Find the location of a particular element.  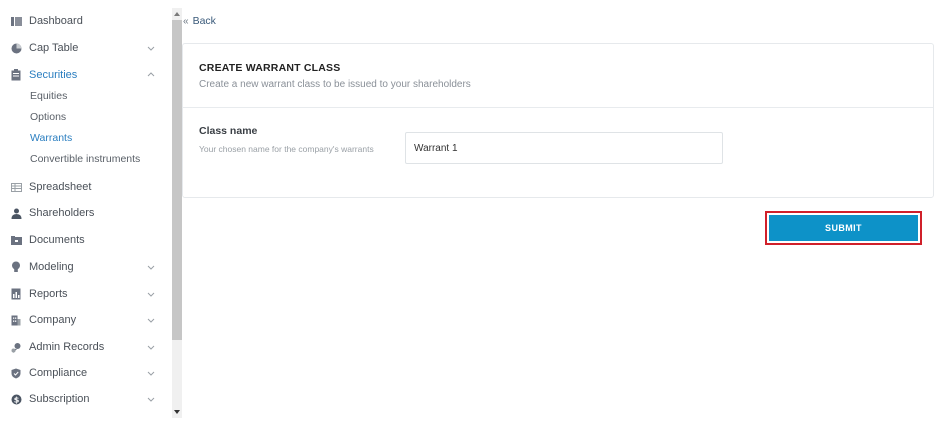

sidebar-item-label: Compliance is located at coordinates (58, 373).